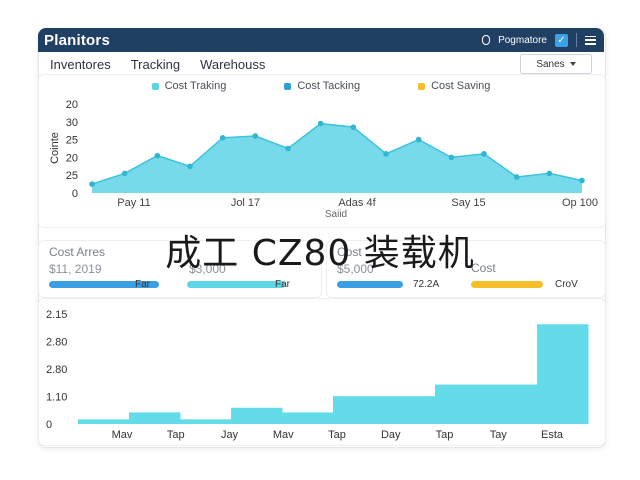 The image size is (640, 480). What do you see at coordinates (466, 269) in the screenshot?
I see `kpi-card-right: Cost $5,000 Cost 72.2A CroV` at bounding box center [466, 269].